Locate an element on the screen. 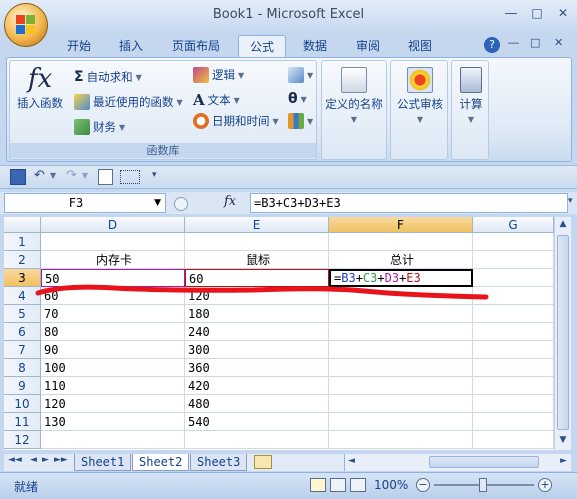 The width and height of the screenshot is (577, 499). zoom-thumb is located at coordinates (483, 485).